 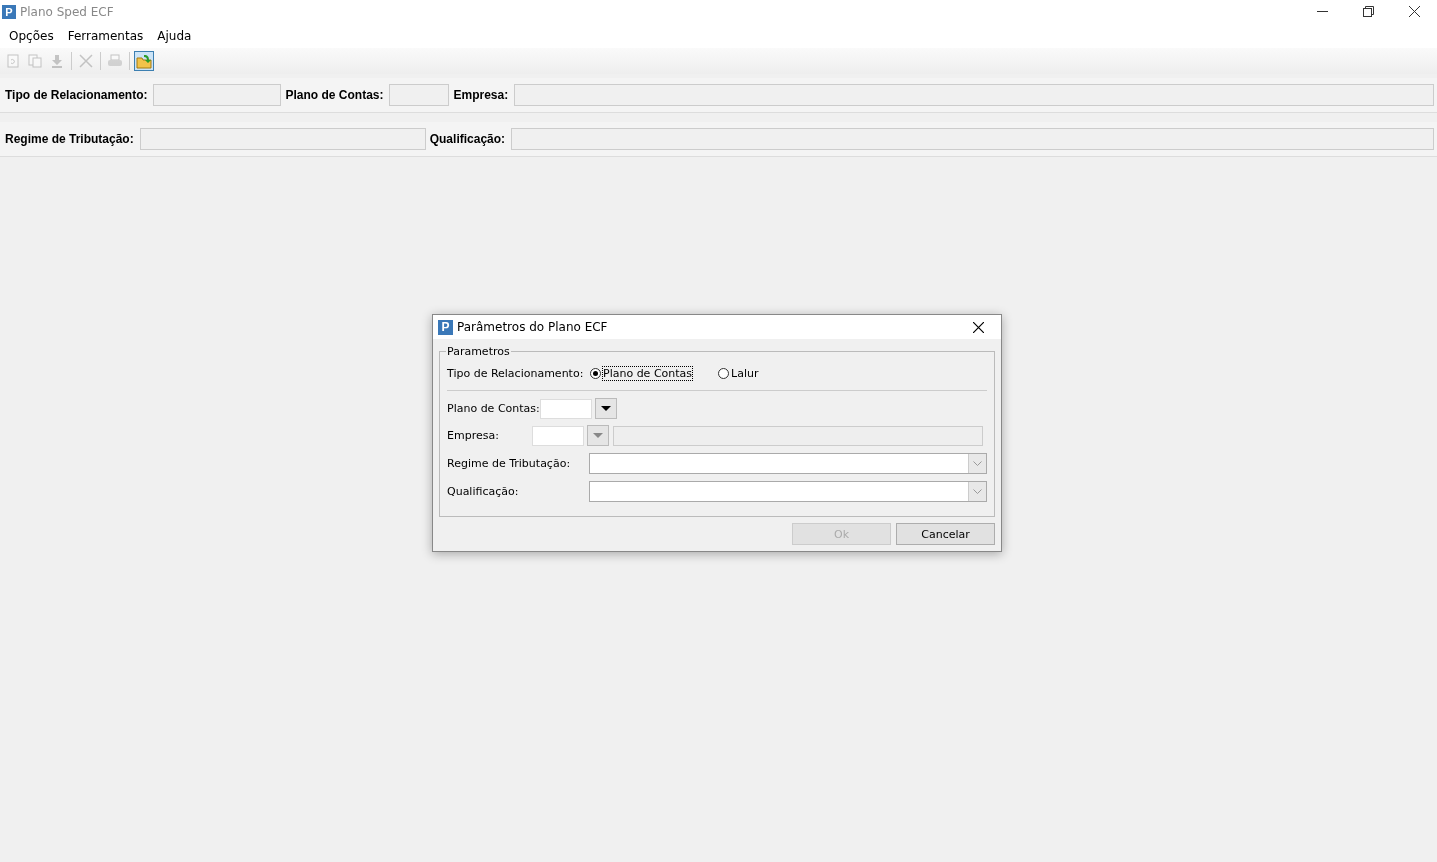 I want to click on menu-item: Ajuda, so click(x=174, y=35).